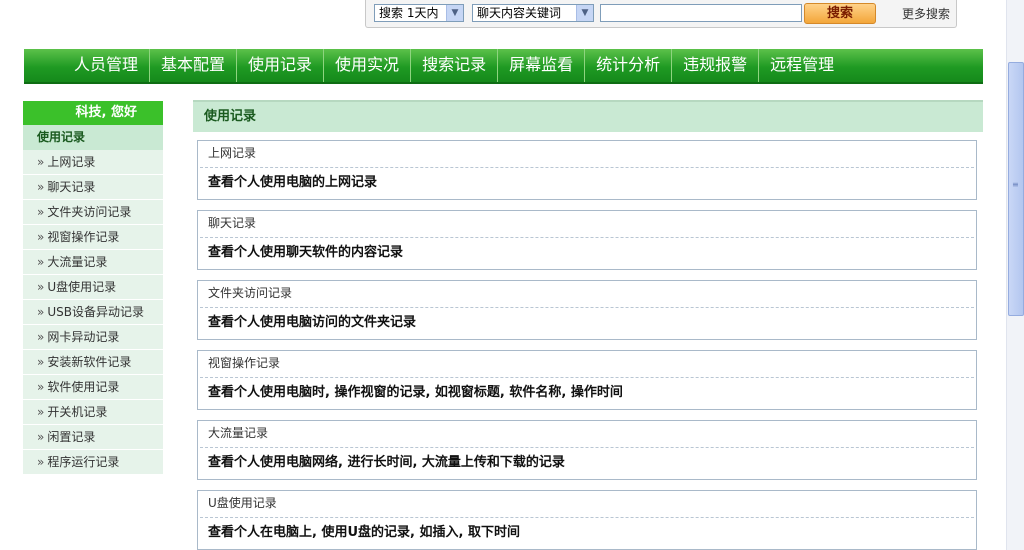  I want to click on nav-item-usage-records: 使用记录, so click(281, 65).